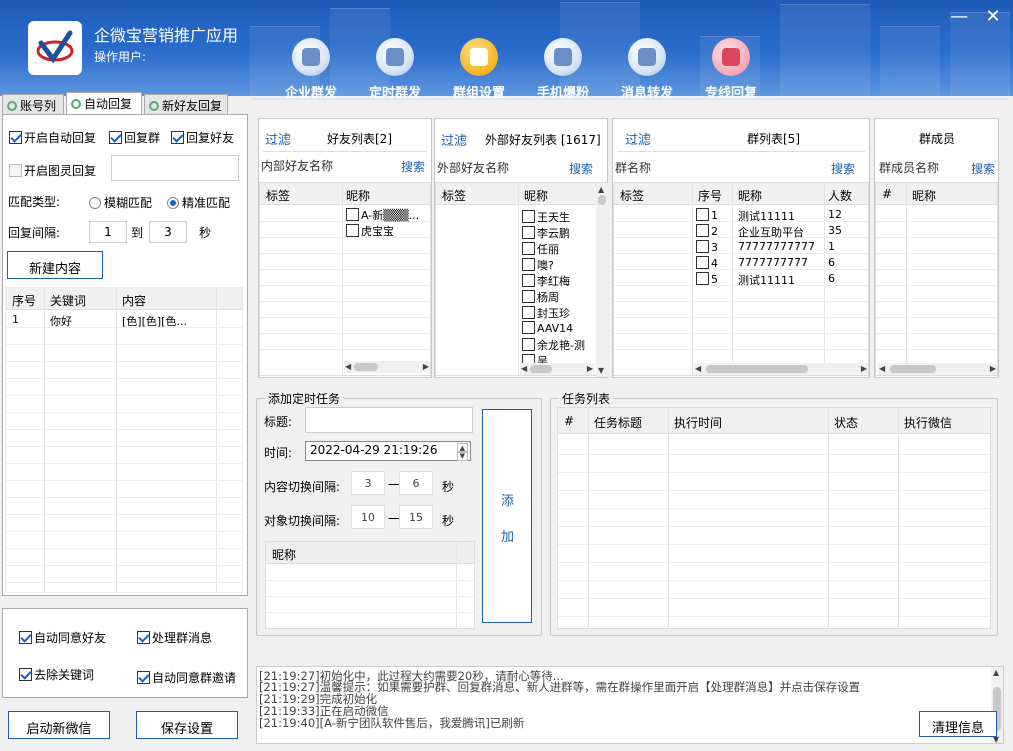 The width and height of the screenshot is (1013, 751). I want to click on toolbar-mass-send-button: 企业群发, so click(311, 69).